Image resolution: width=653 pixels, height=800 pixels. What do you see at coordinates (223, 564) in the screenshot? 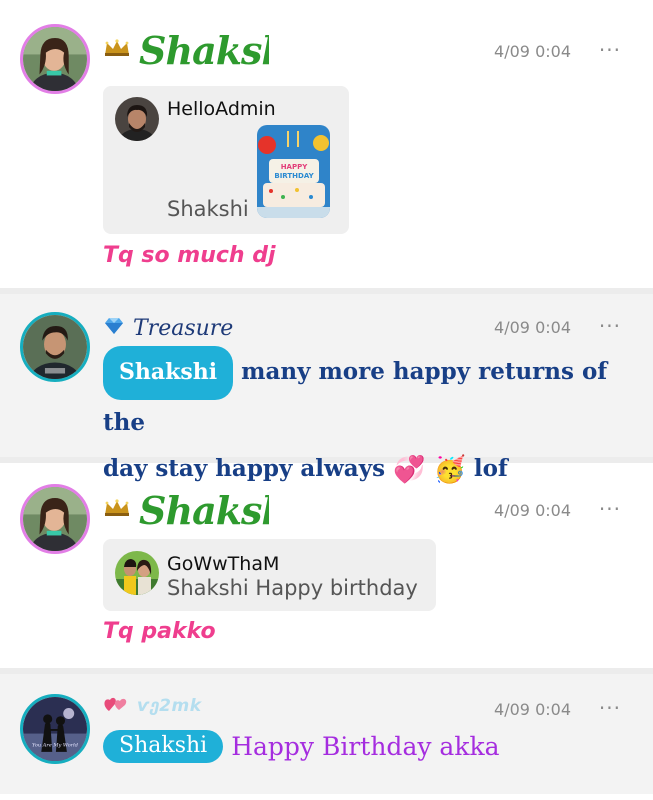
I see `quoted-username: GoWwThaM` at bounding box center [223, 564].